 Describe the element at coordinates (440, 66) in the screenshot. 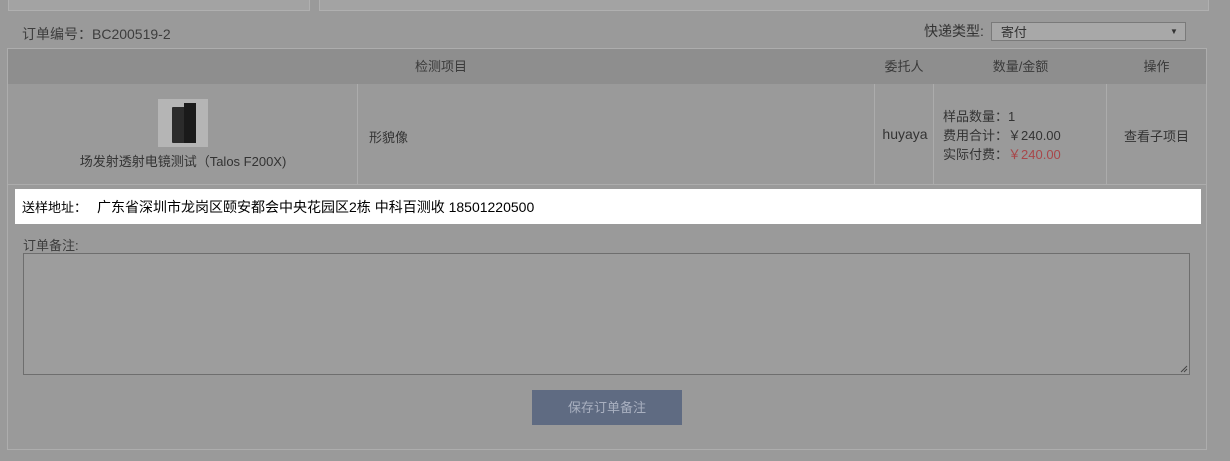

I see `header-test-item: 检测项目` at that location.